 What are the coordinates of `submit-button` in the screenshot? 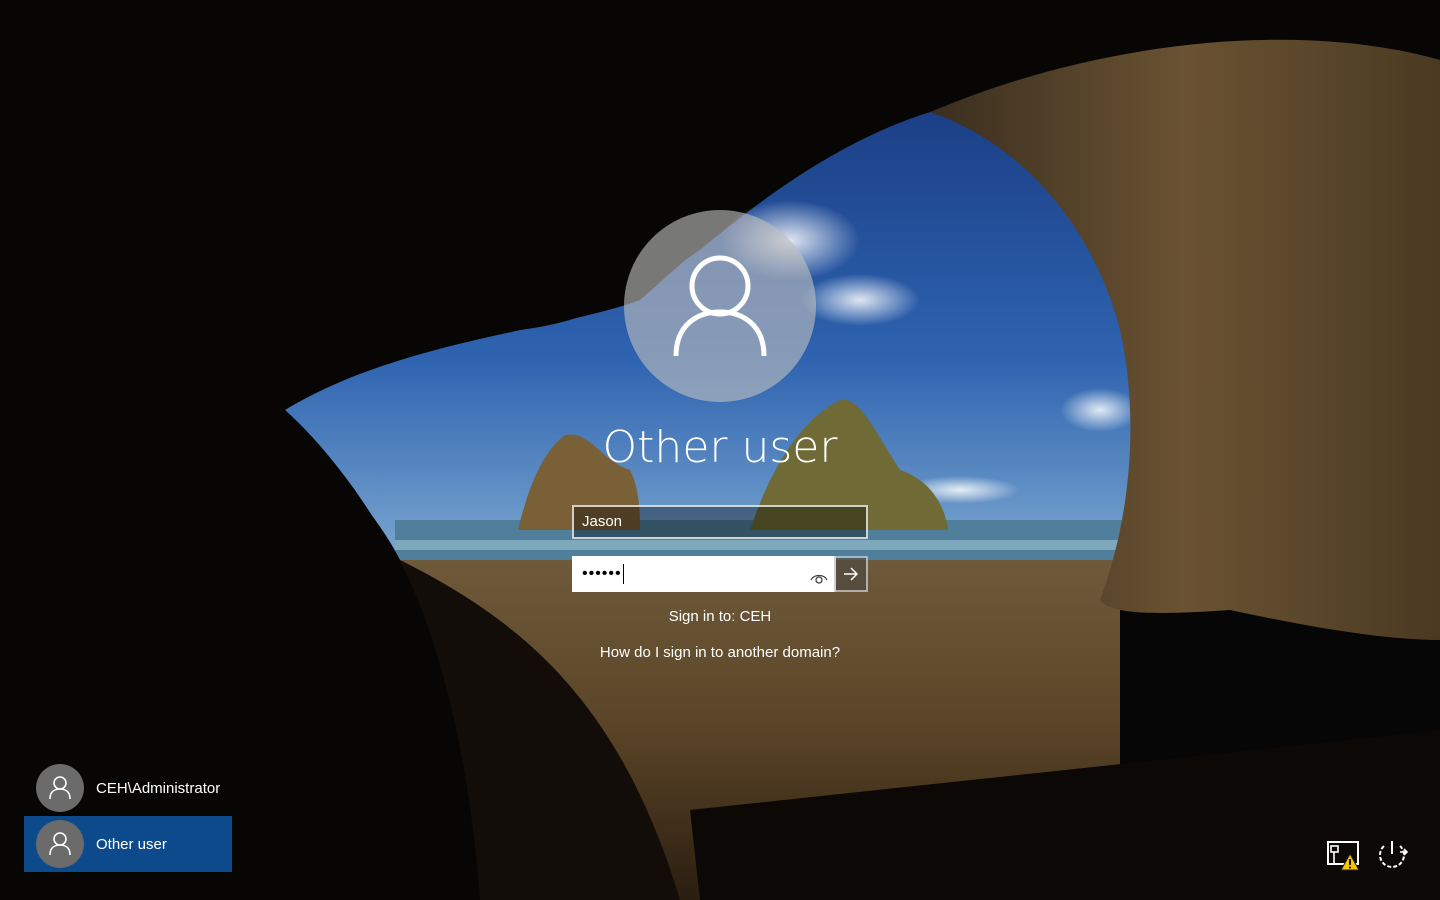 It's located at (851, 574).